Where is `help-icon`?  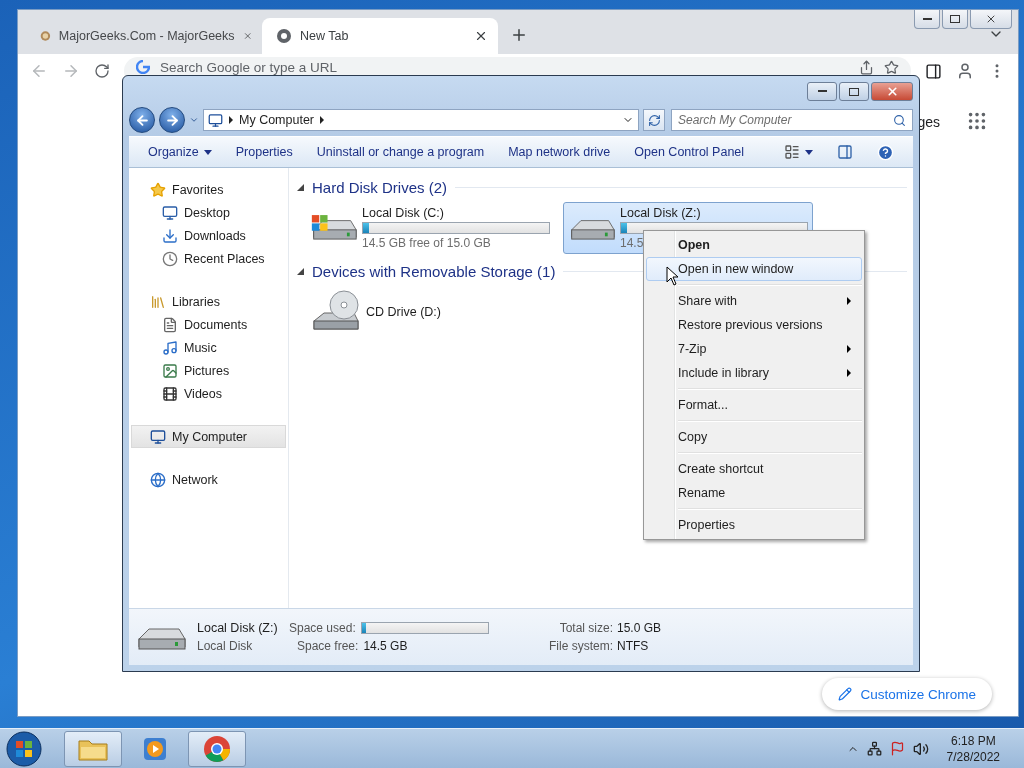 help-icon is located at coordinates (885, 152).